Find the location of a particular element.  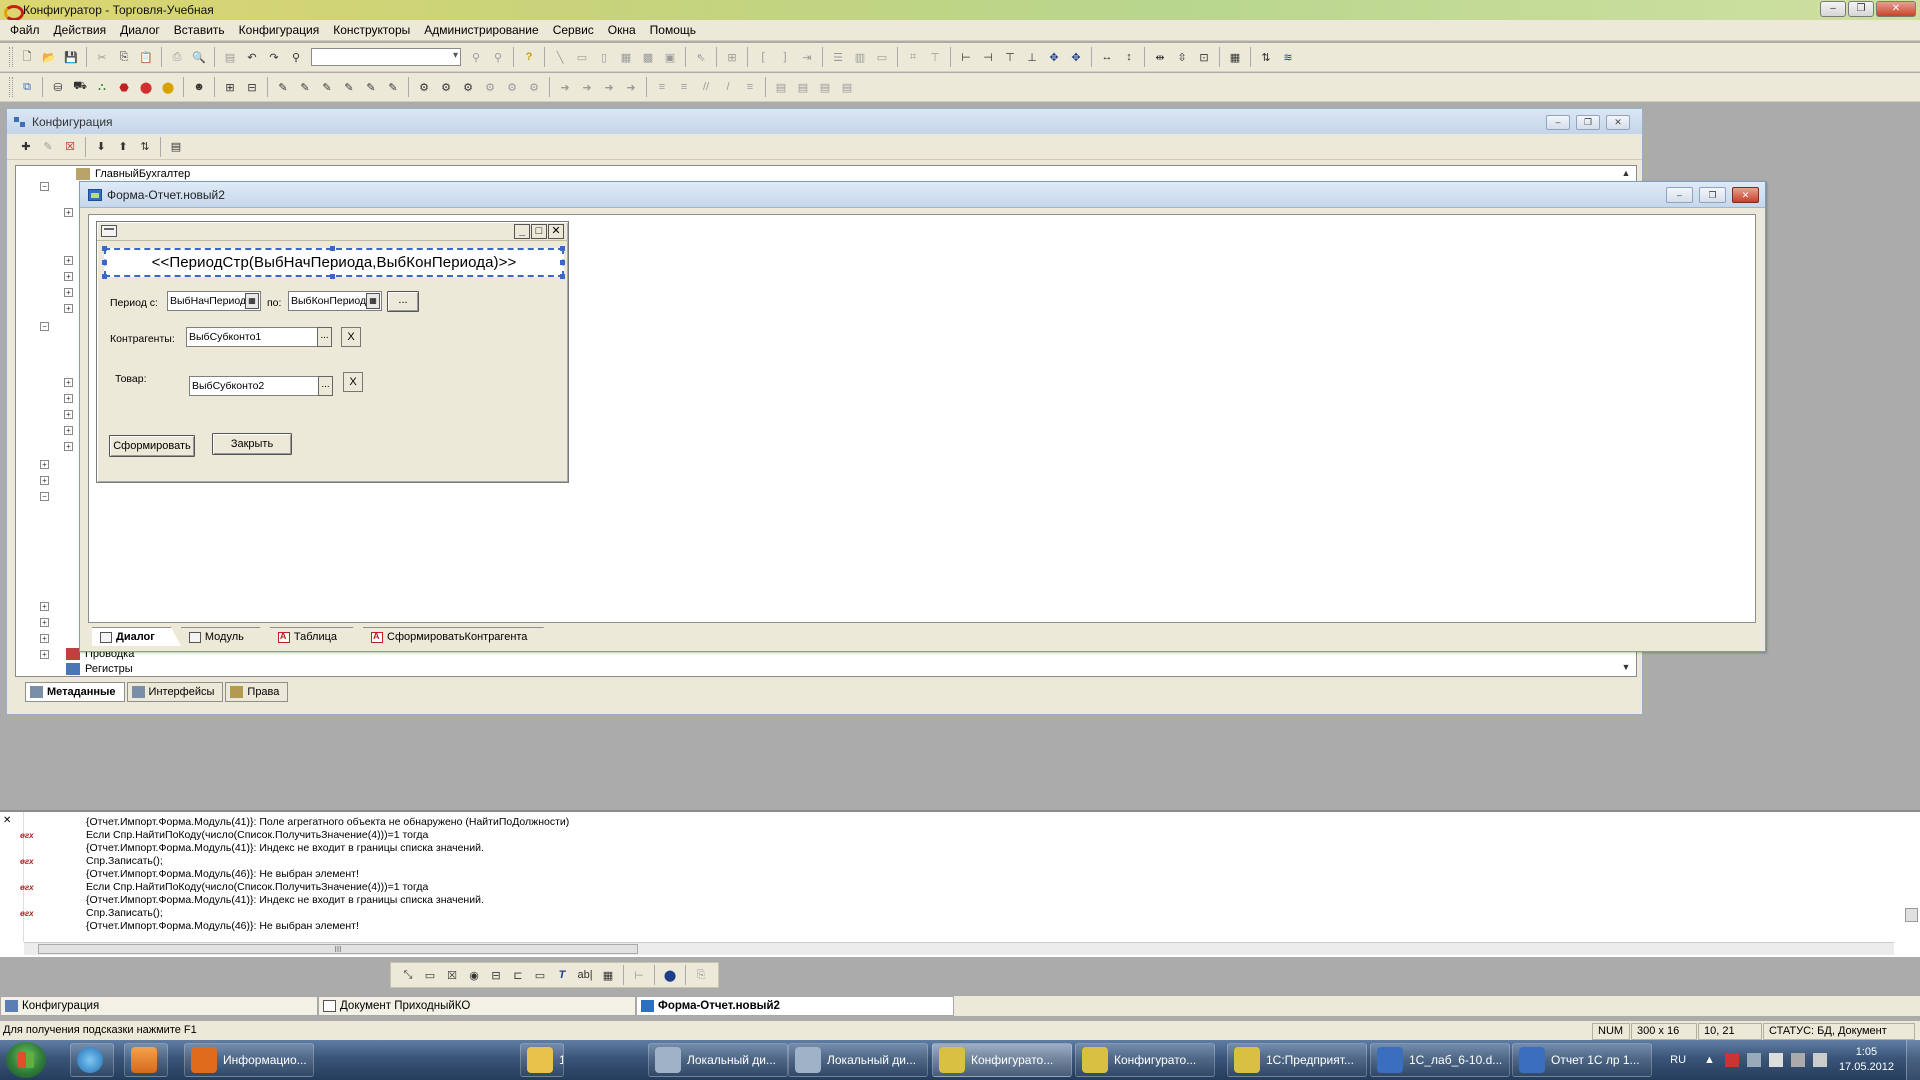

tab-interfaces: Интерфейсы is located at coordinates (175, 692).